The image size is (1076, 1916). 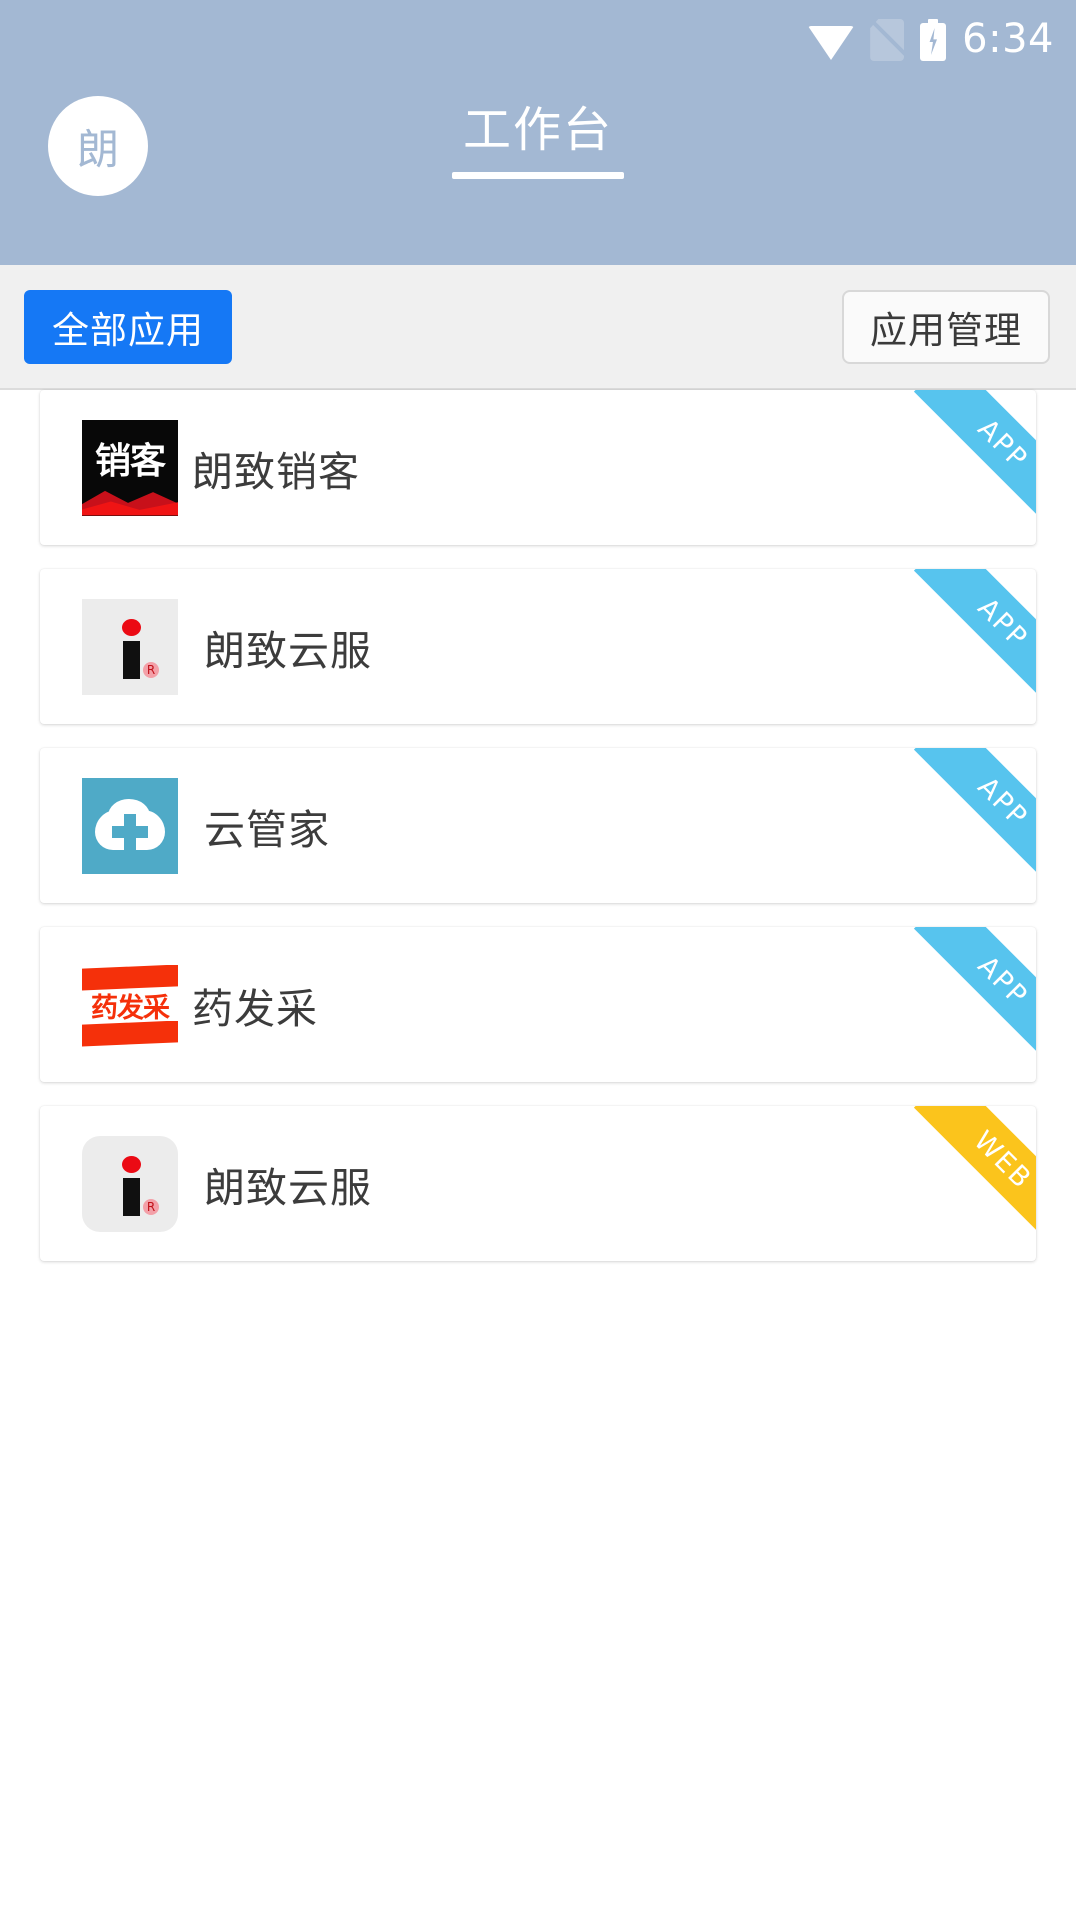 What do you see at coordinates (891, 40) in the screenshot?
I see `sim-off-icon` at bounding box center [891, 40].